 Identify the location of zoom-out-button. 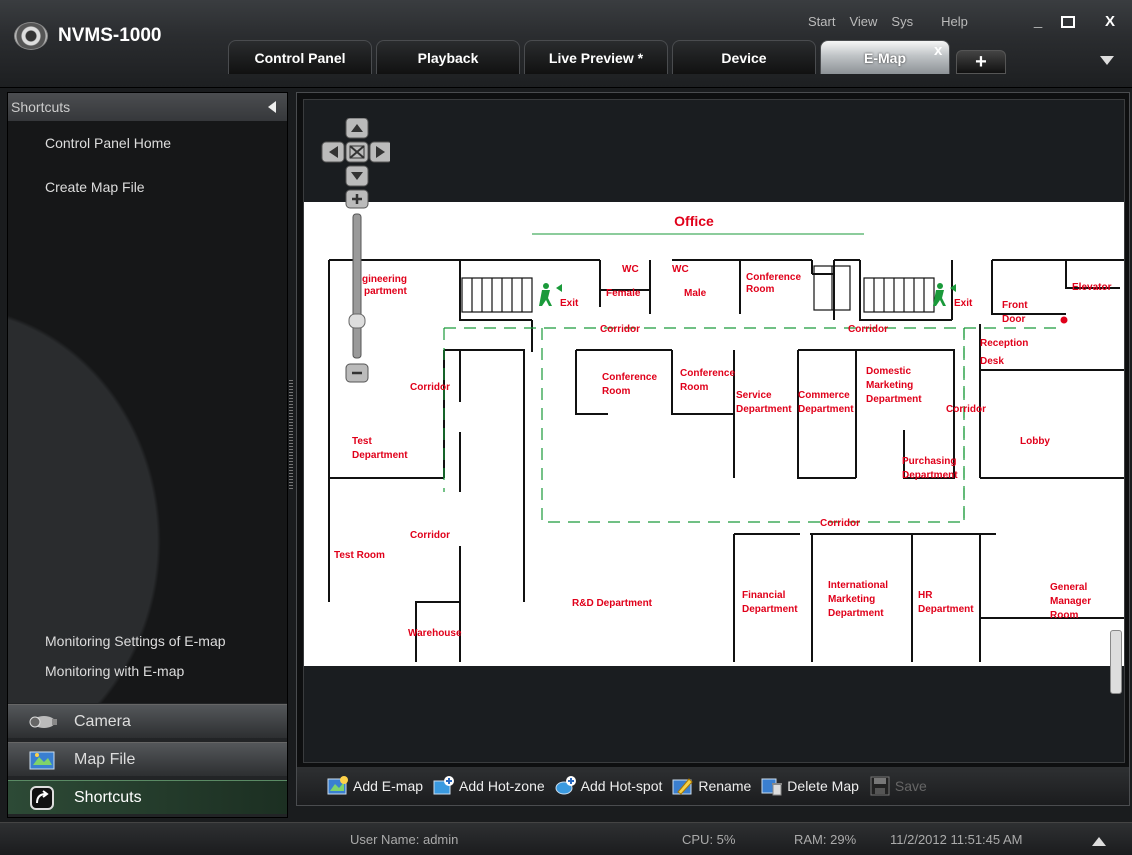
(357, 373).